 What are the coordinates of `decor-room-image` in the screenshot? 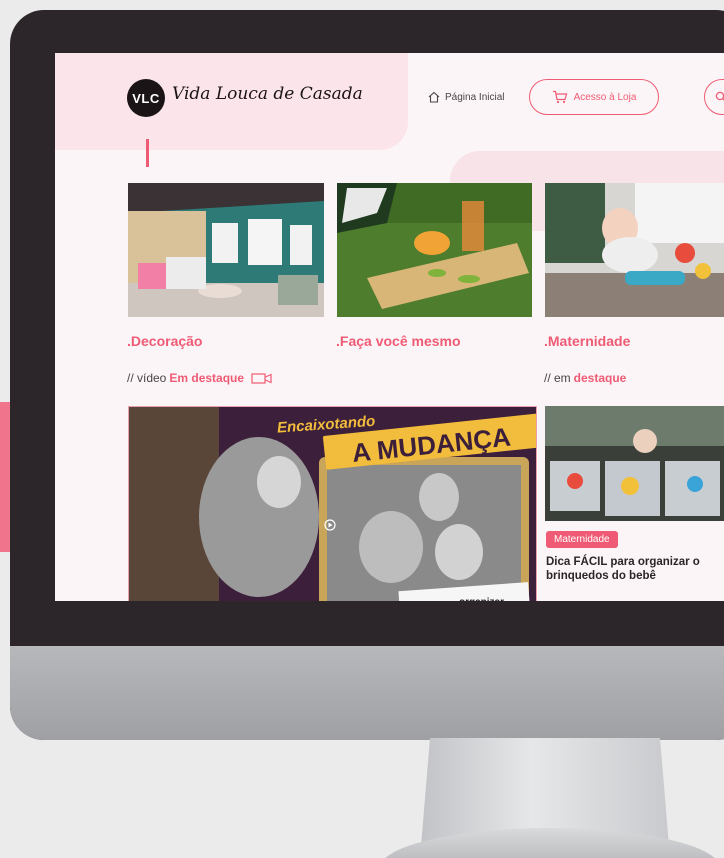 It's located at (226, 250).